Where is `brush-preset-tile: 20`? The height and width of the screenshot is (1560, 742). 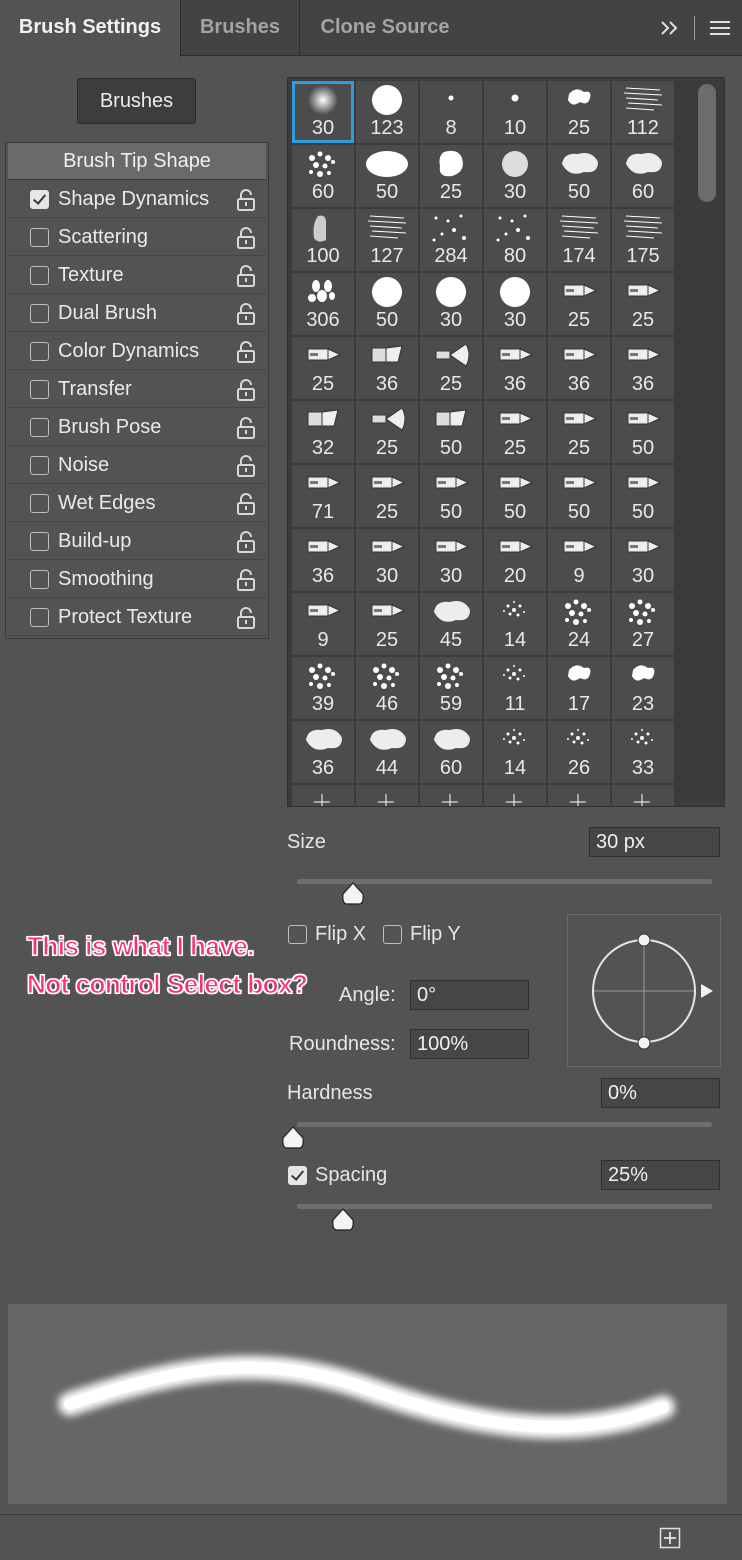
brush-preset-tile: 20 is located at coordinates (515, 560).